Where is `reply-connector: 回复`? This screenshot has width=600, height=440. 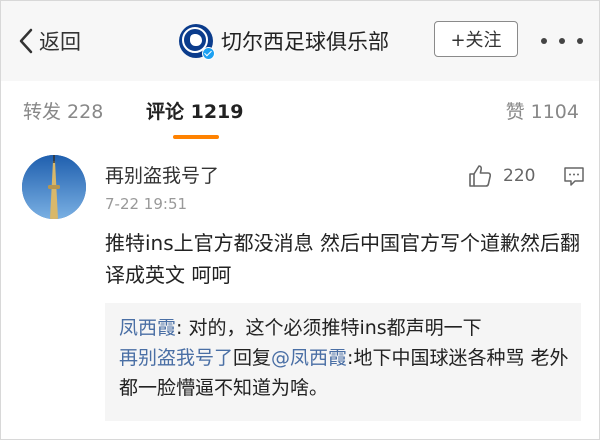
reply-connector: 回复 is located at coordinates (252, 358).